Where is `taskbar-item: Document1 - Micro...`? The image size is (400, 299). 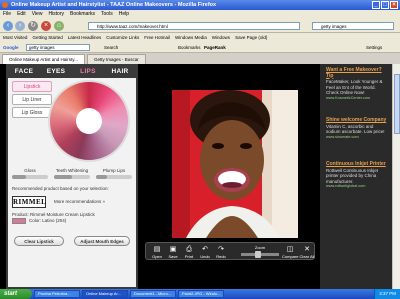
taskbar-item: Document1 - Micro... is located at coordinates (153, 294).